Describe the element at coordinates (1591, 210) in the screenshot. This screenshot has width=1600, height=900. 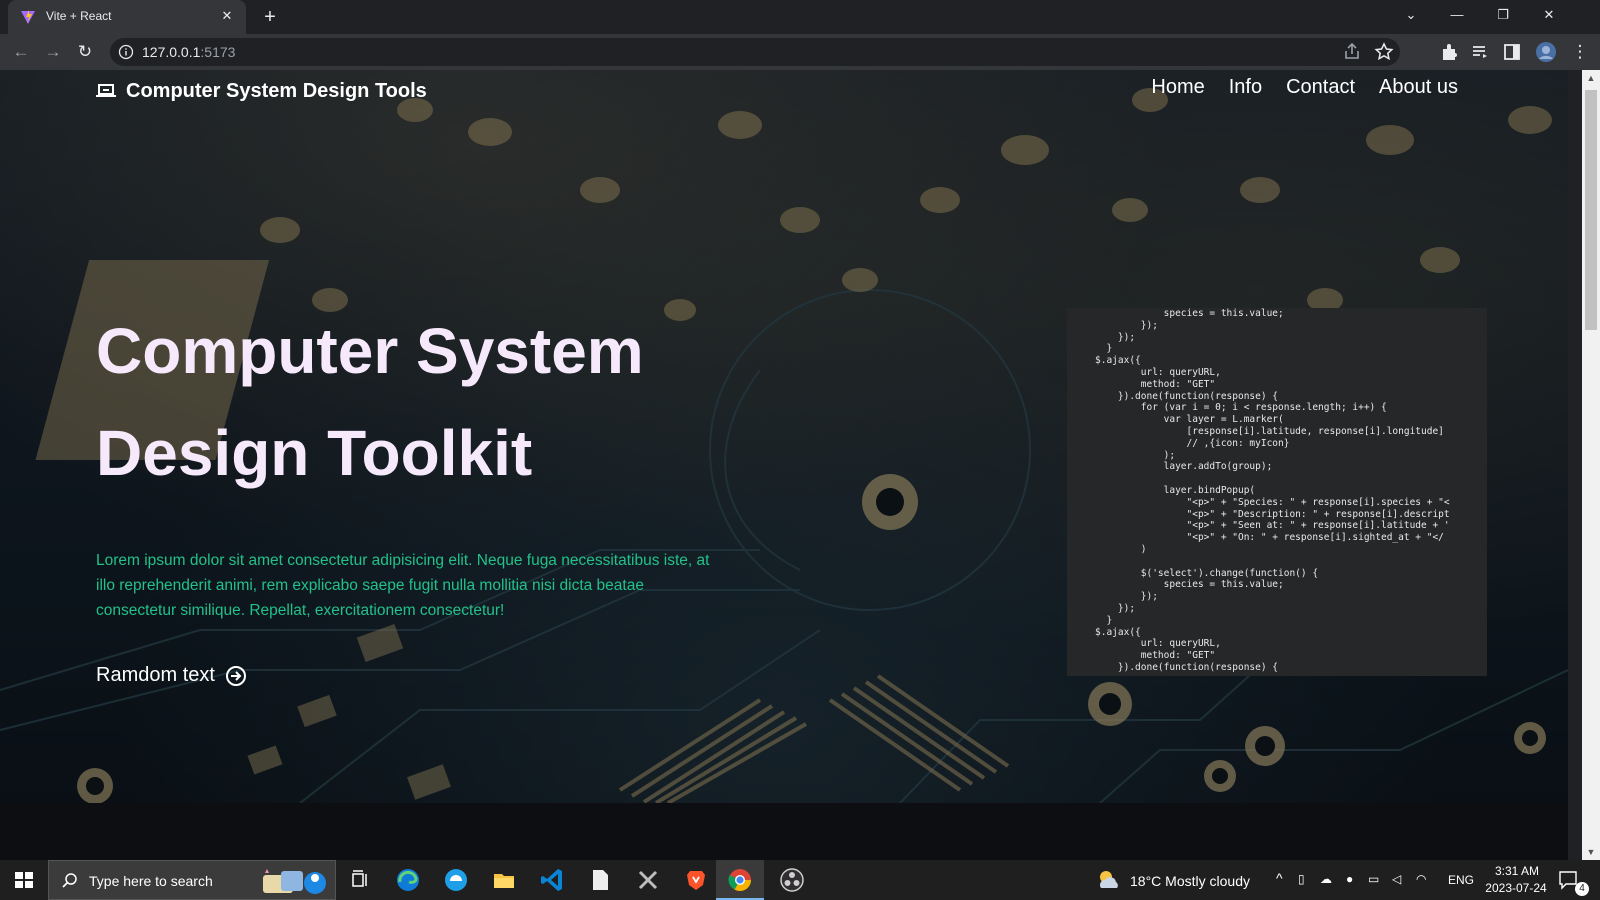
I see `scroll-thumb` at that location.